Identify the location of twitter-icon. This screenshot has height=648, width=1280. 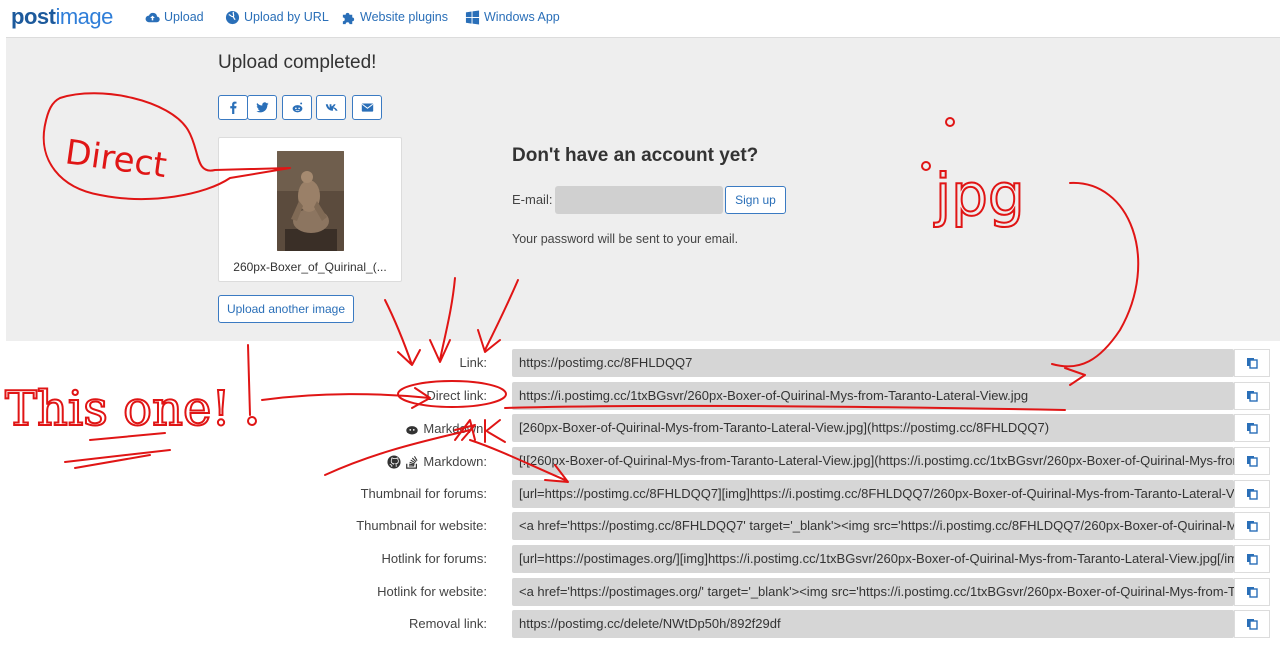
(262, 107).